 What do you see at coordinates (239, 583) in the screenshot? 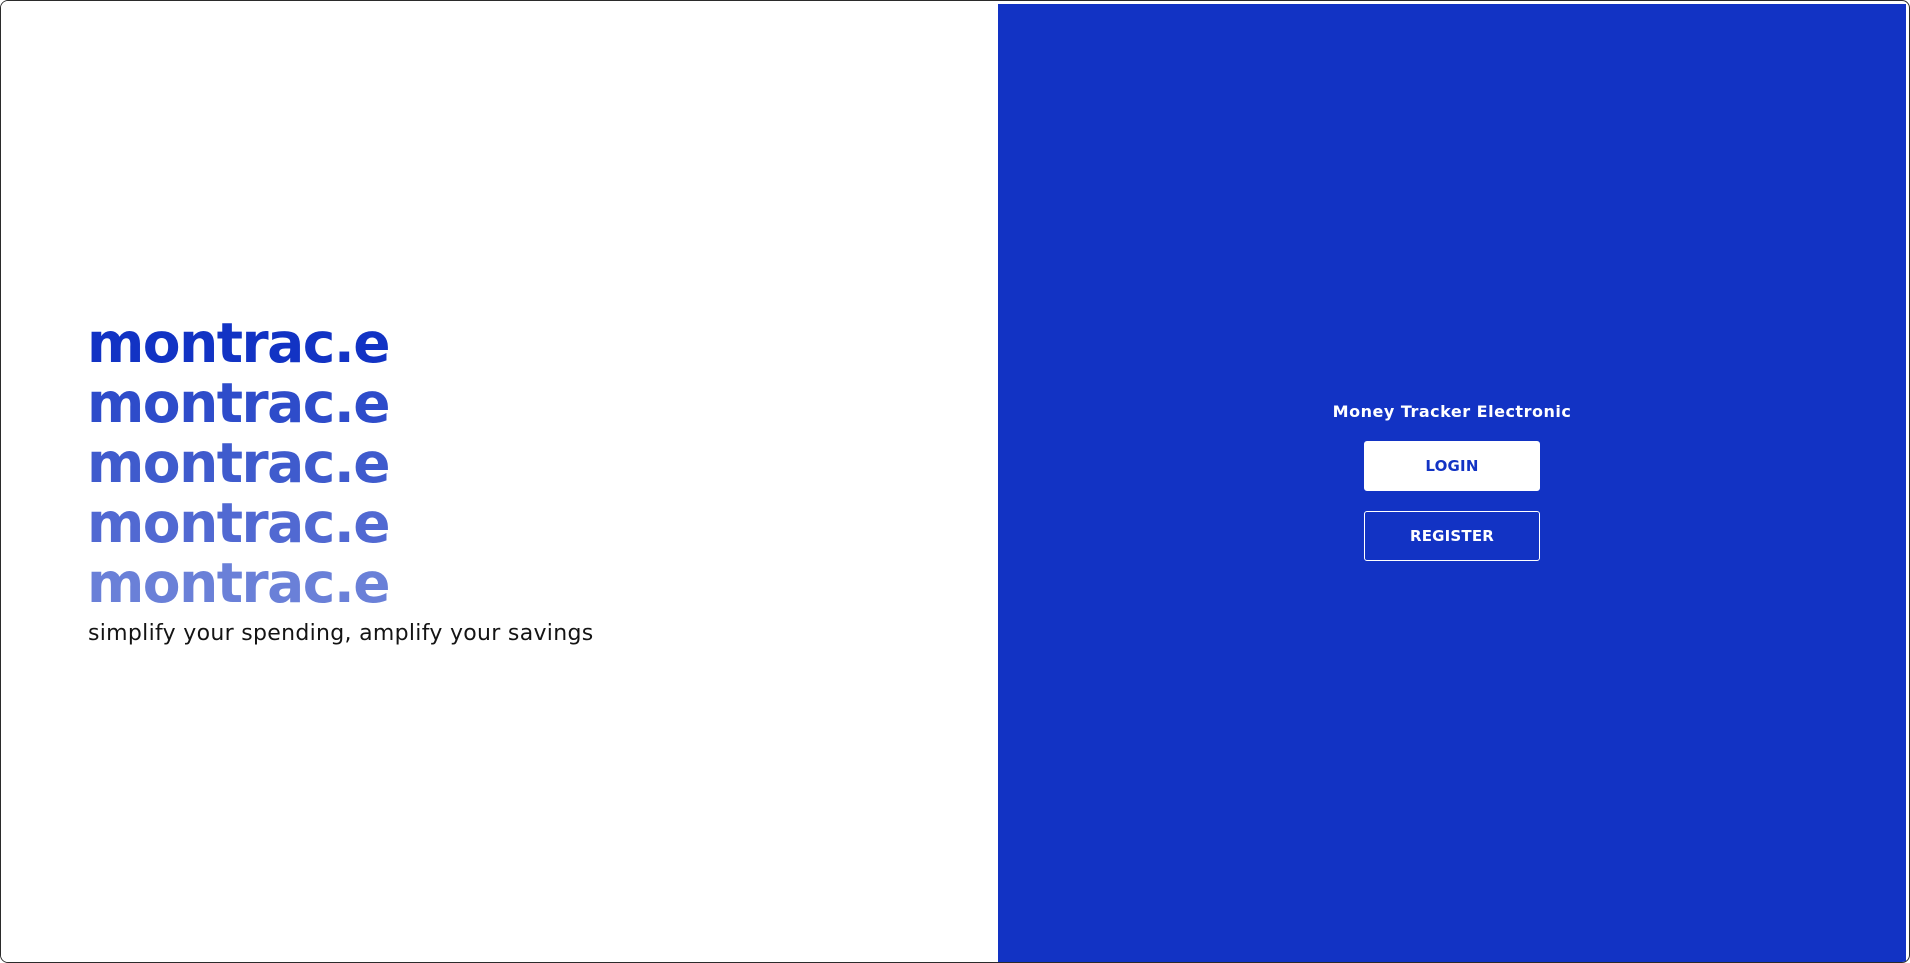
I see `wordmark-line-5: montrac.e` at bounding box center [239, 583].